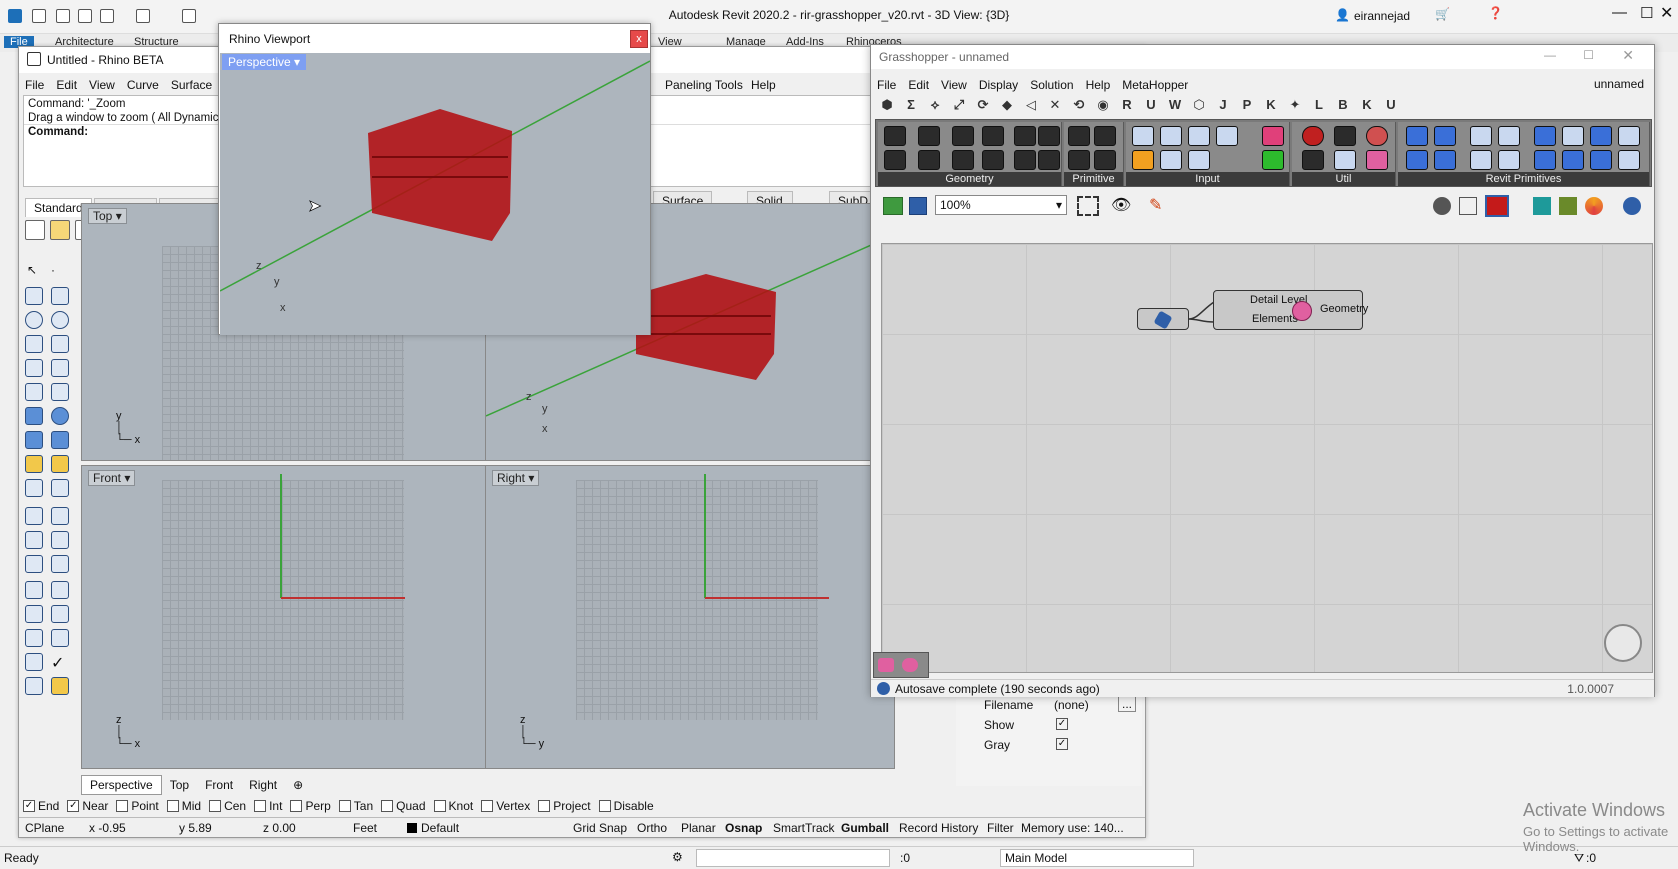 This screenshot has width=1678, height=869. I want to click on gh-cherry-icon, so click(1313, 136).